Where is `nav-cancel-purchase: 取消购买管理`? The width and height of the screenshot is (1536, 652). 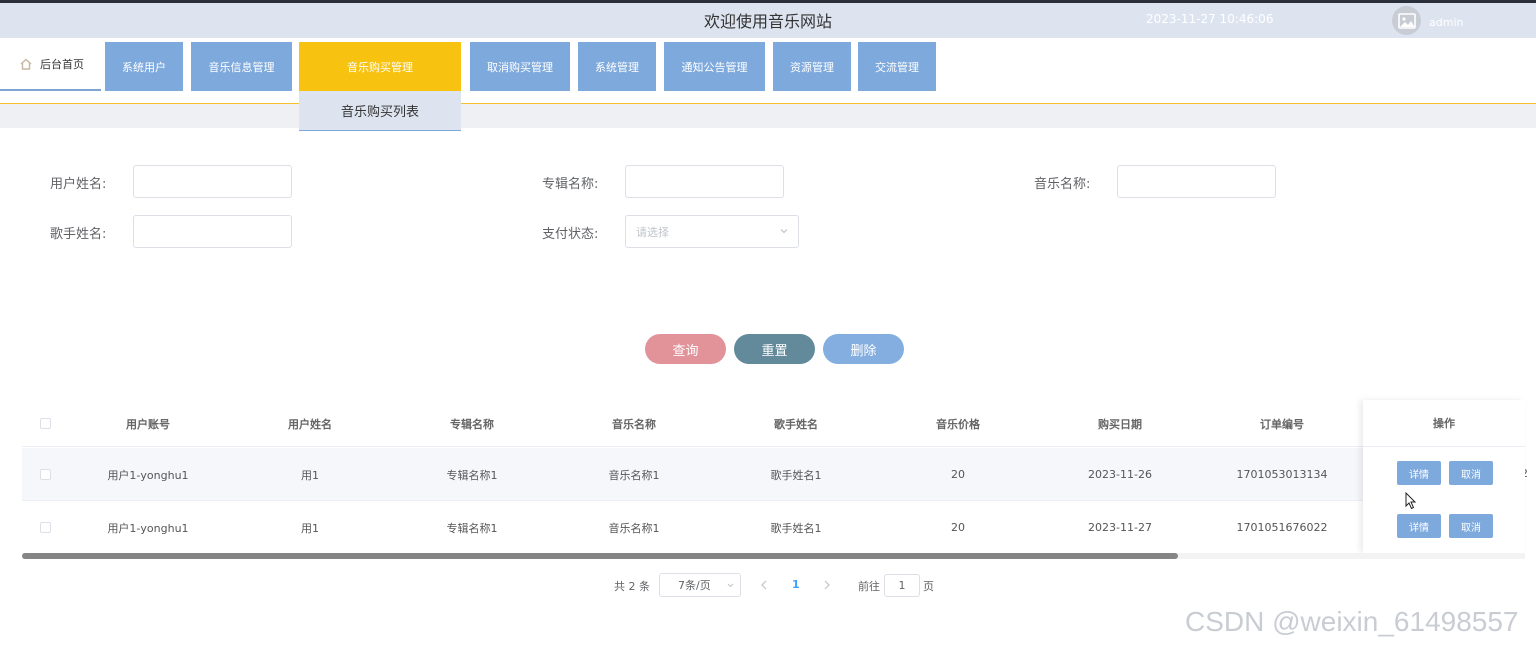 nav-cancel-purchase: 取消购买管理 is located at coordinates (520, 66).